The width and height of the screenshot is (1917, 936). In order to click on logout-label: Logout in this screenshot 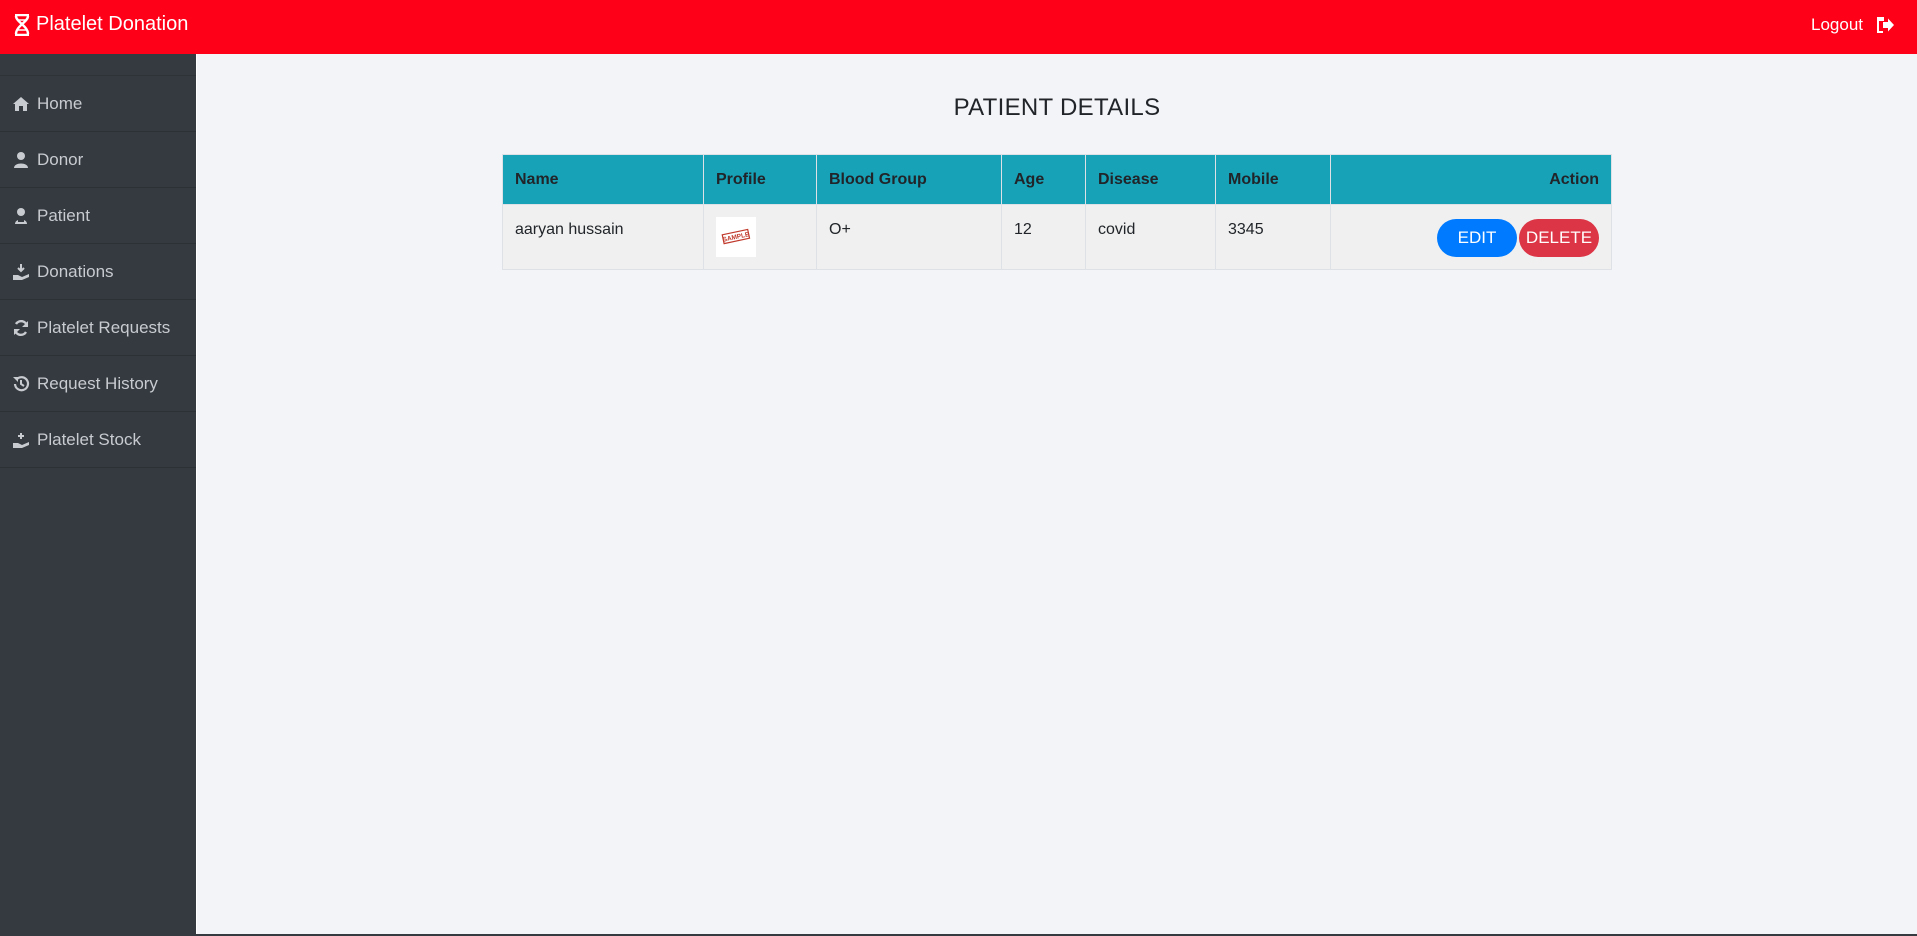, I will do `click(1837, 24)`.